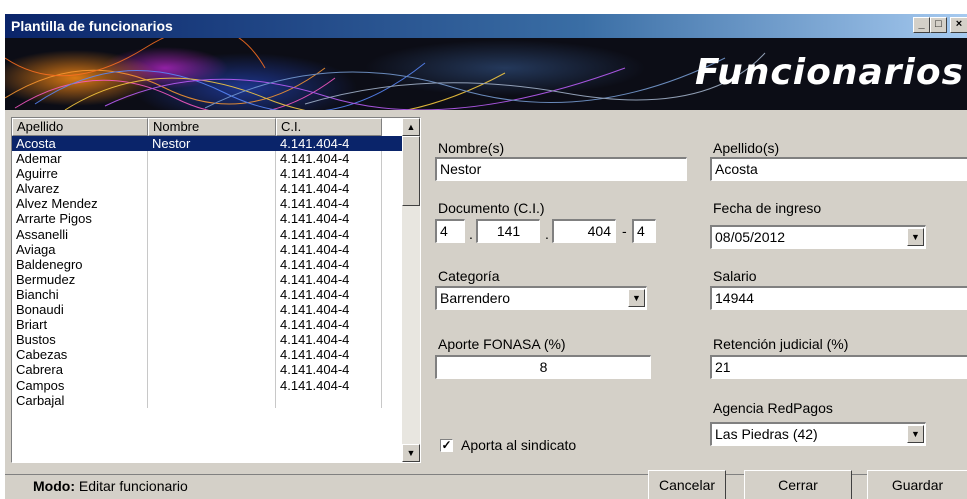  What do you see at coordinates (938, 25) in the screenshot?
I see `maximize-button: □` at bounding box center [938, 25].